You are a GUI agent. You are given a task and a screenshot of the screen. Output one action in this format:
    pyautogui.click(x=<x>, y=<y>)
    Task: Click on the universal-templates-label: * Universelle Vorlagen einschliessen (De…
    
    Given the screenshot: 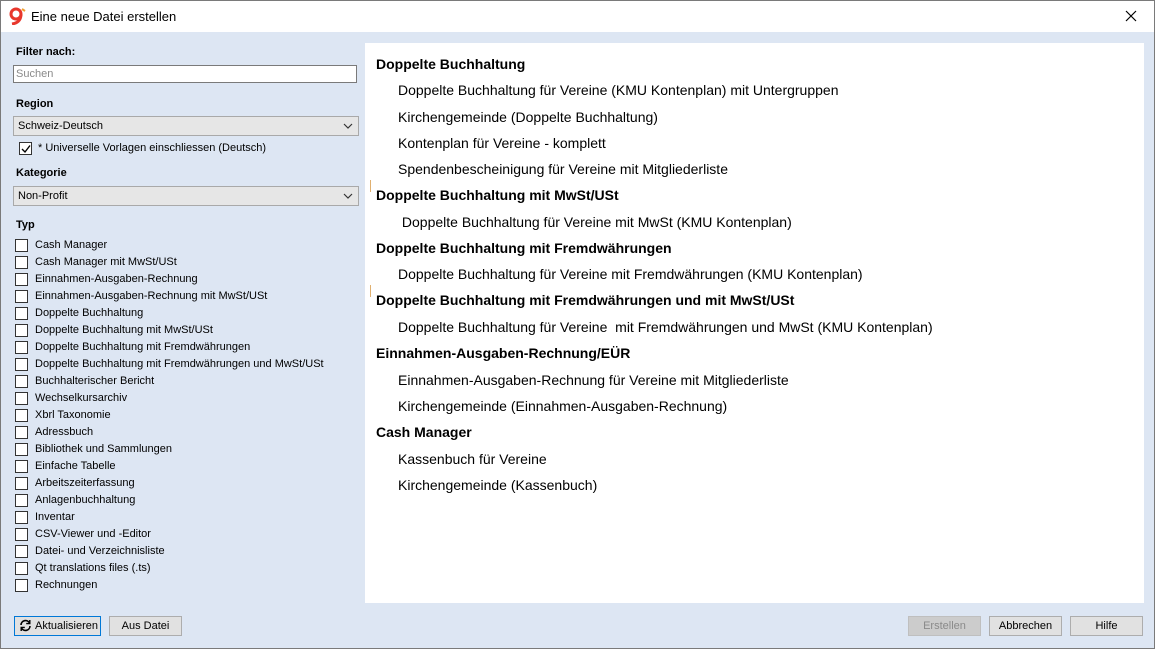 What is the action you would take?
    pyautogui.click(x=152, y=148)
    